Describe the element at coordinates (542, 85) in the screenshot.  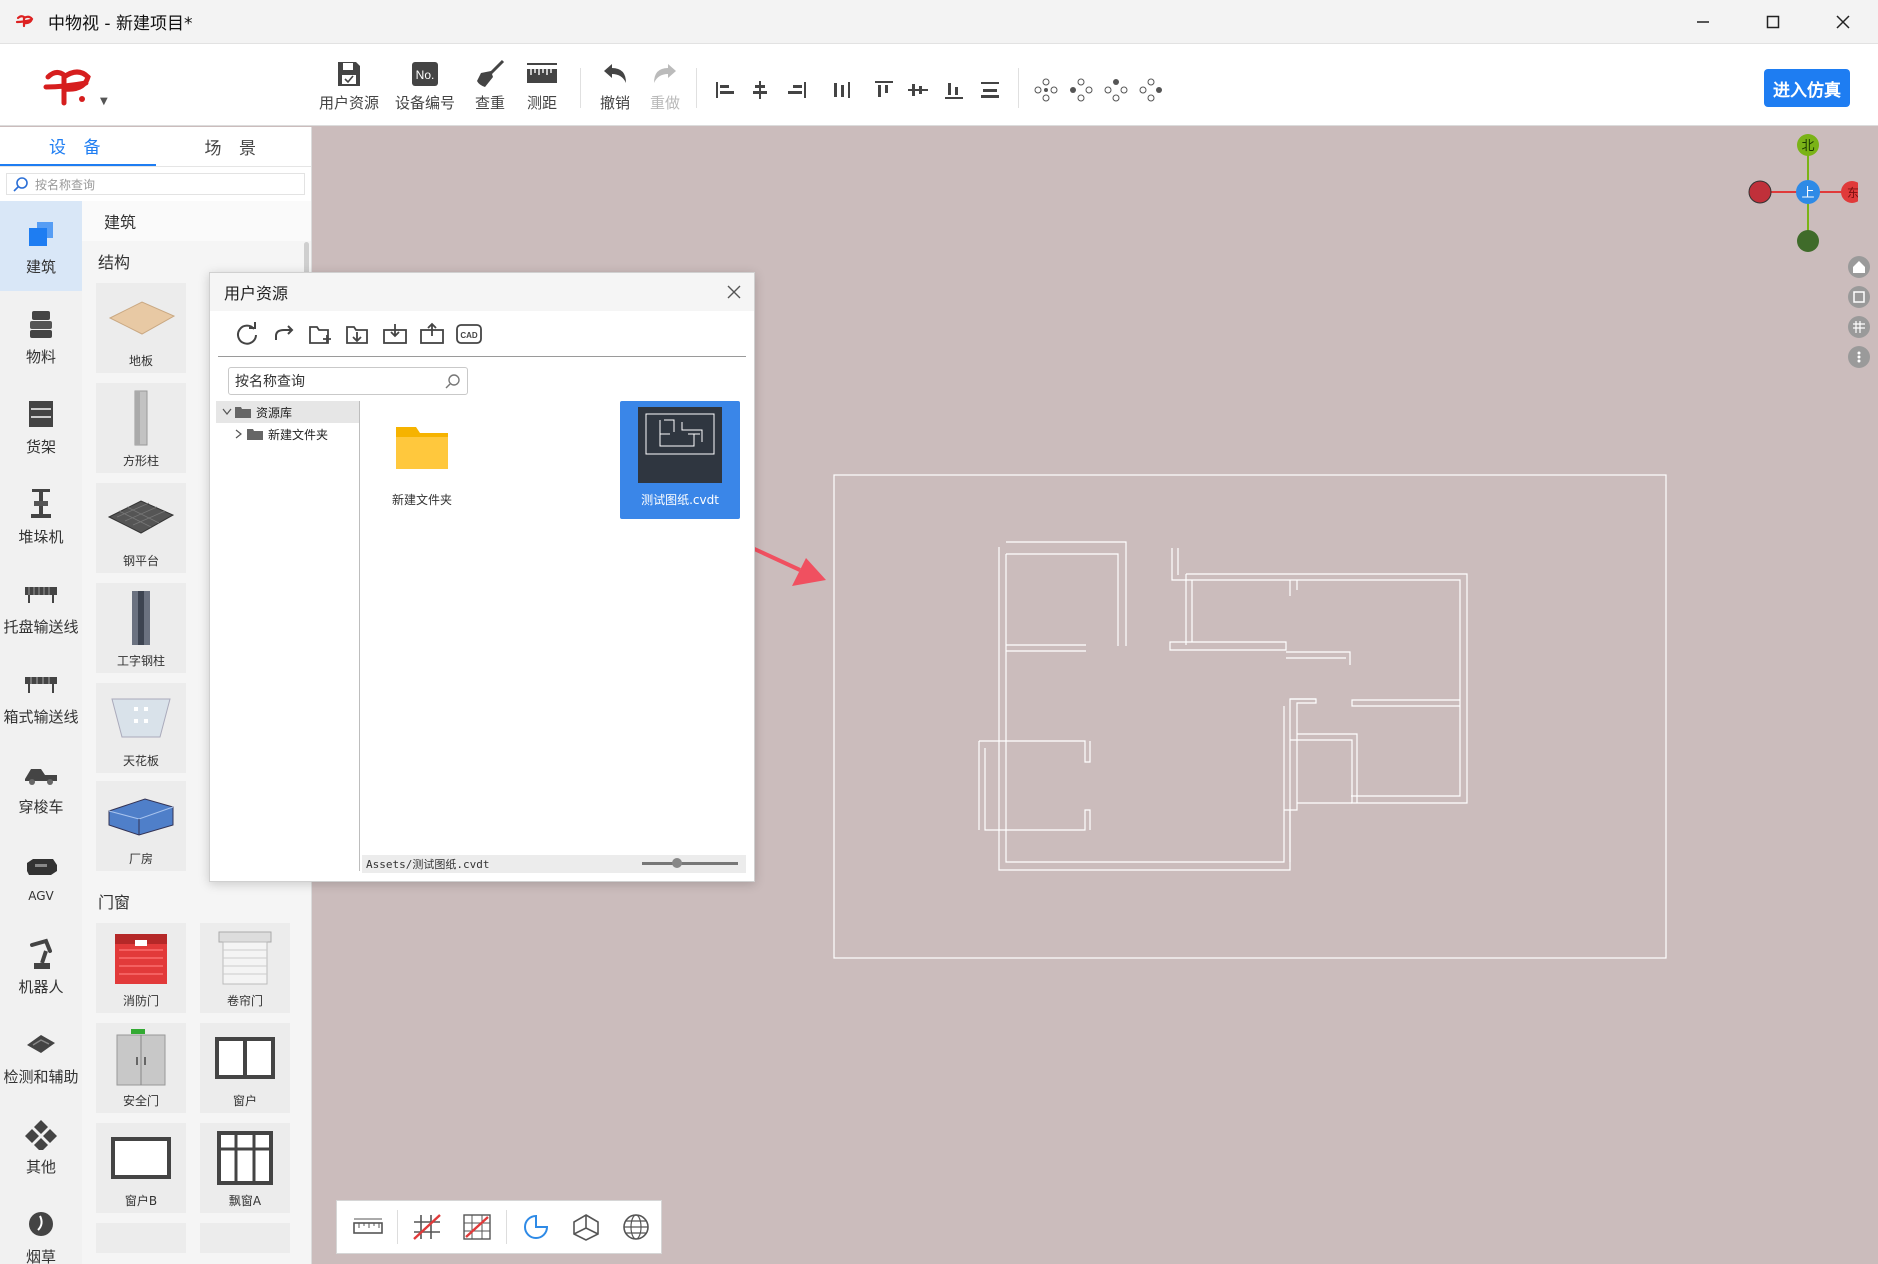
I see `measure-button: 测距` at that location.